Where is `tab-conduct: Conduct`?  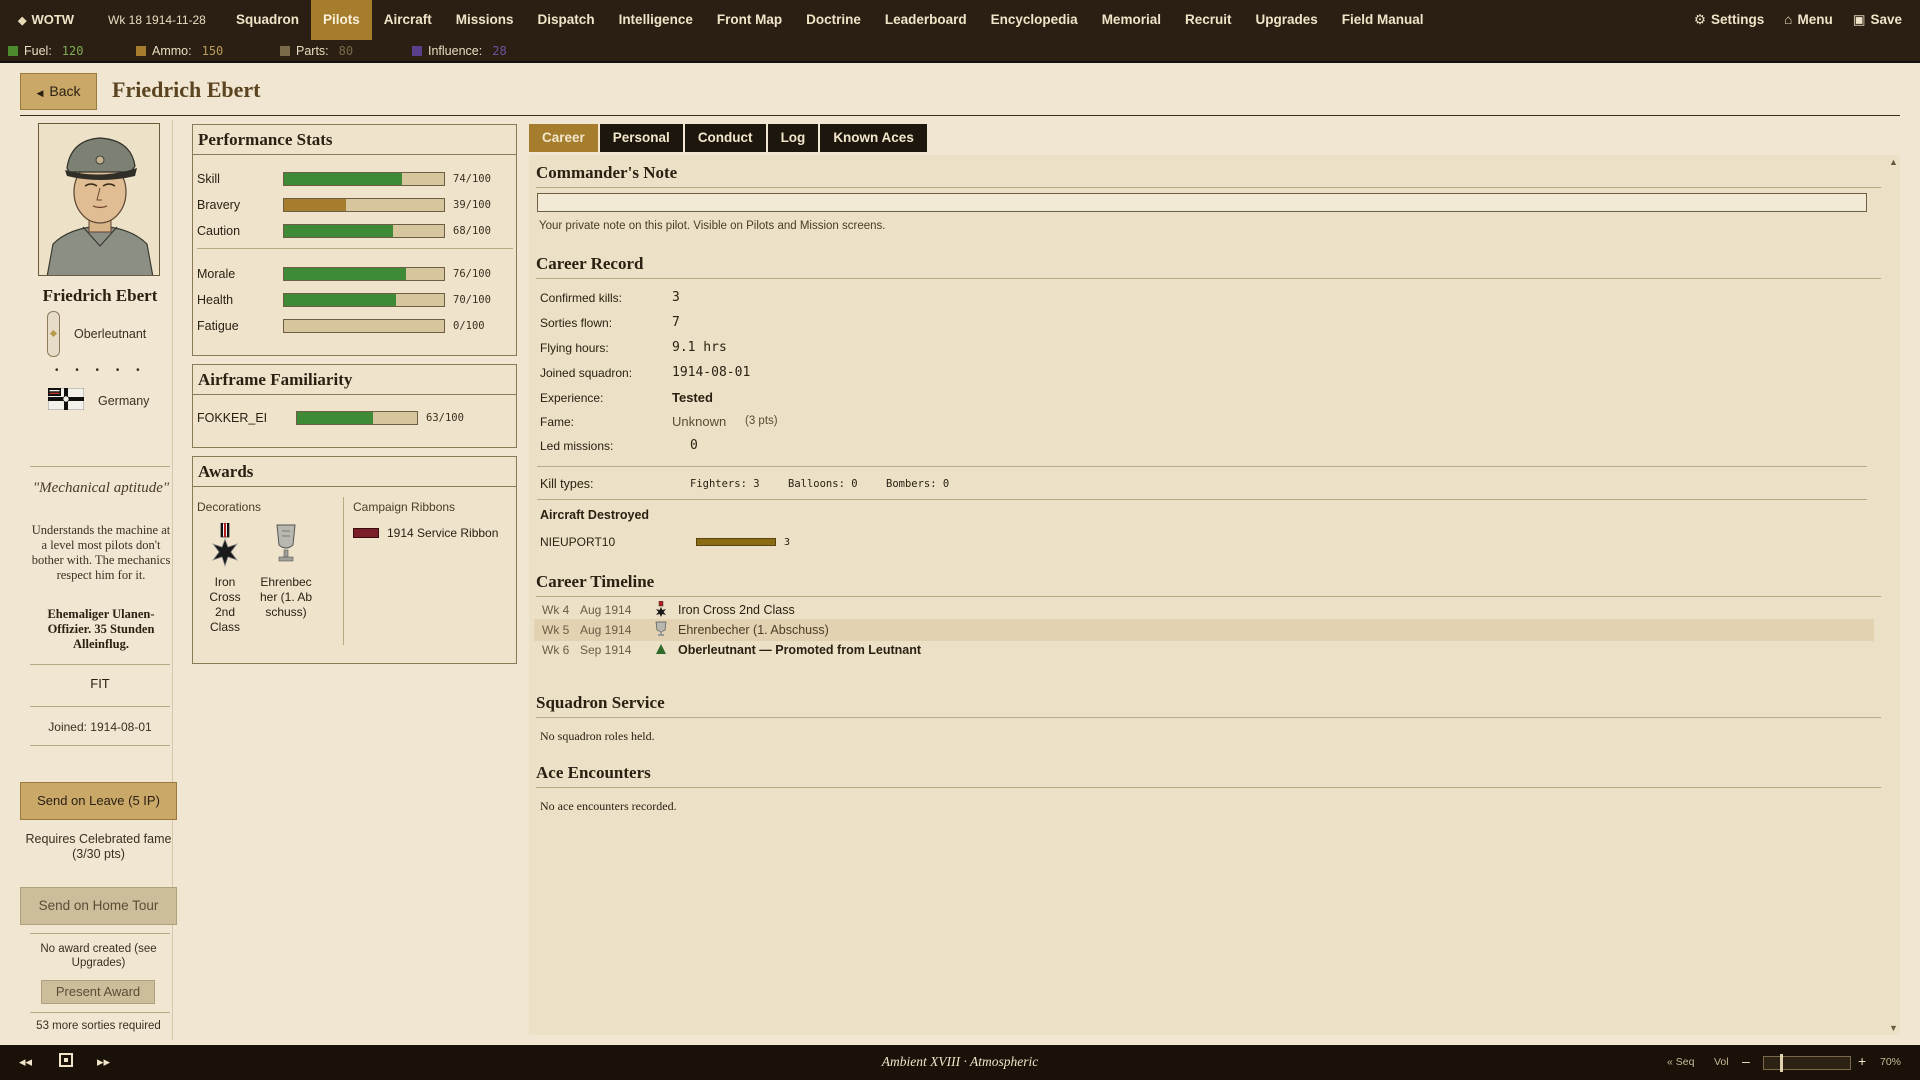
tab-conduct: Conduct is located at coordinates (725, 138).